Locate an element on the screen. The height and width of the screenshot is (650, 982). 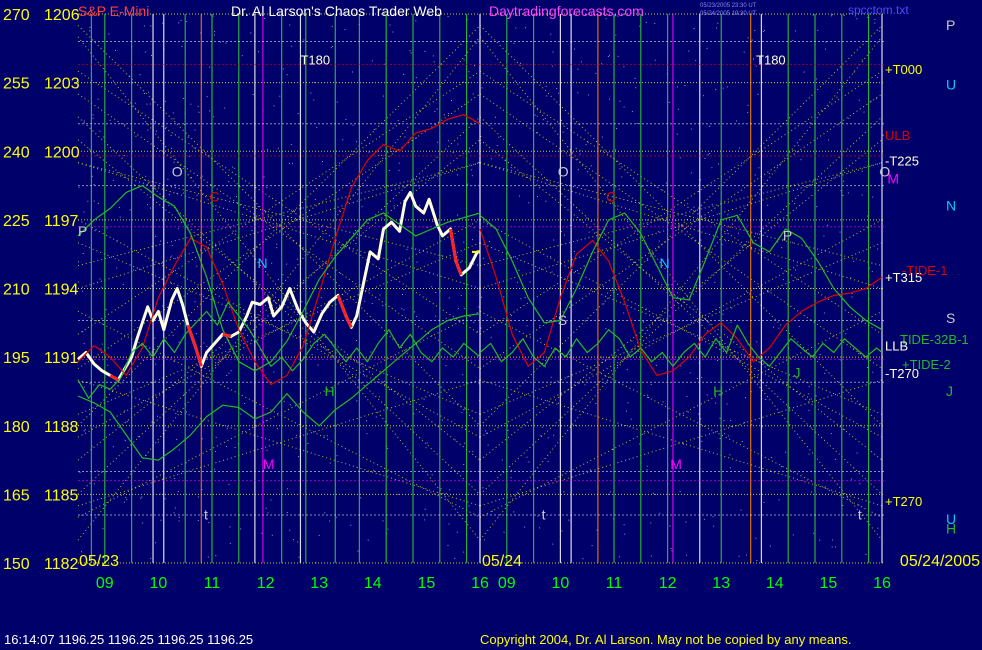
x-tick-hour: 16 is located at coordinates (882, 583).